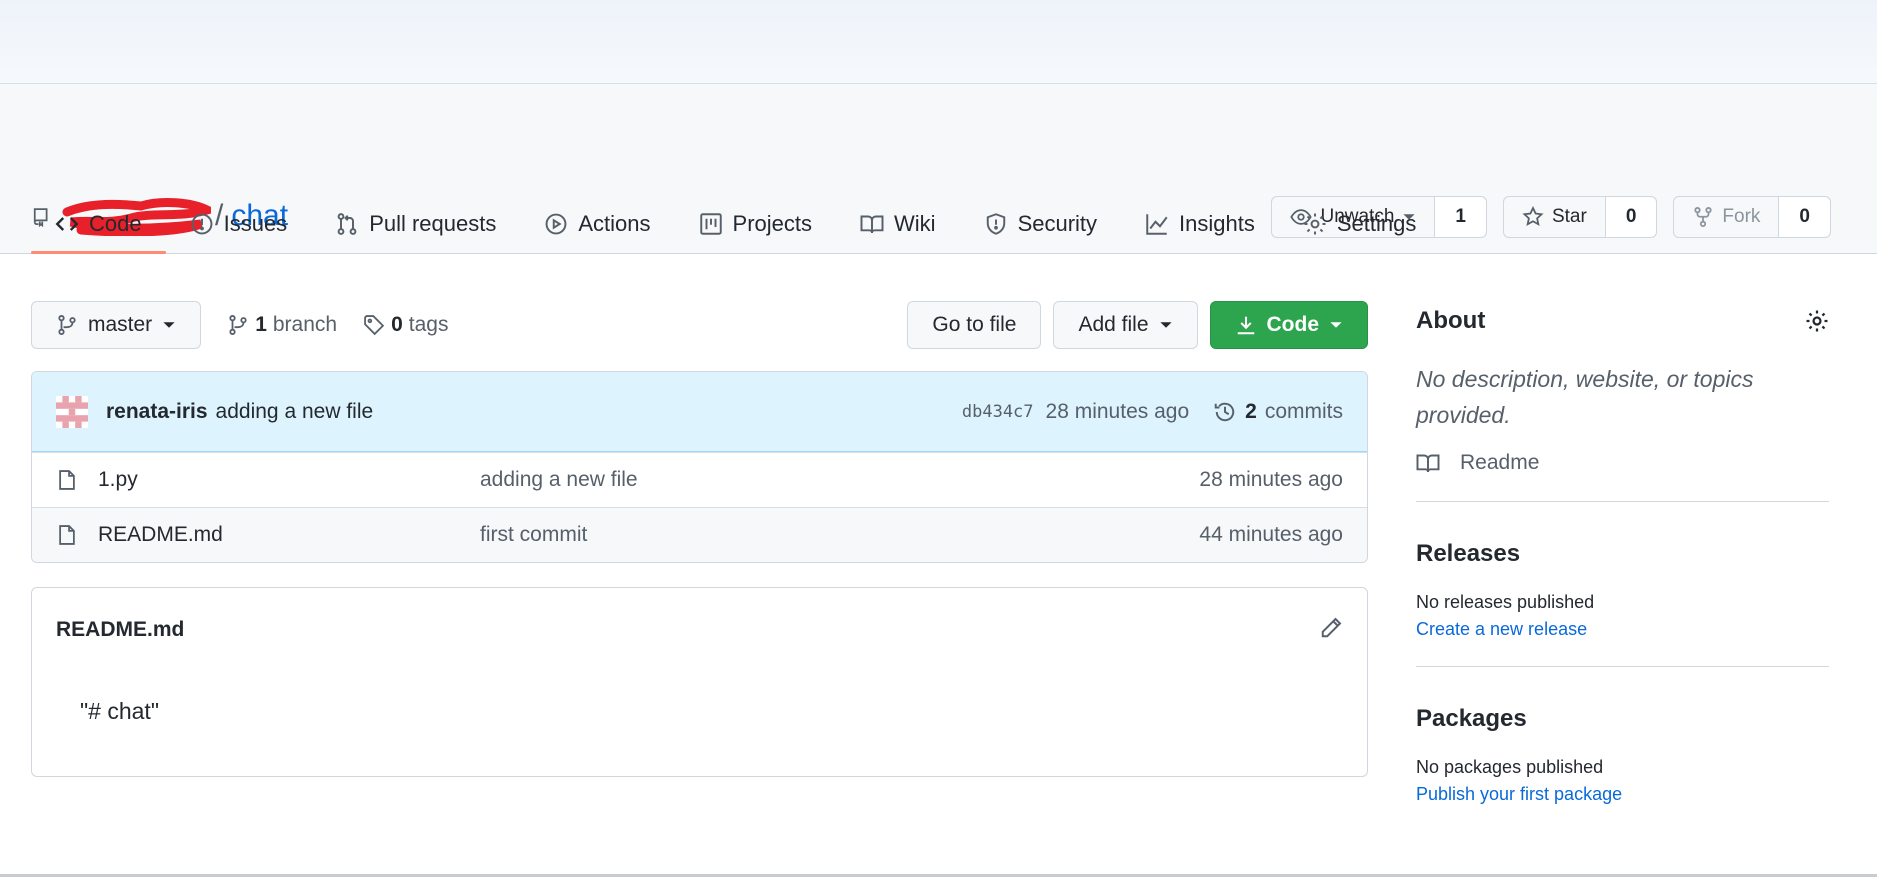 The width and height of the screenshot is (1877, 877). Describe the element at coordinates (305, 324) in the screenshot. I see `branch-word: branch` at that location.